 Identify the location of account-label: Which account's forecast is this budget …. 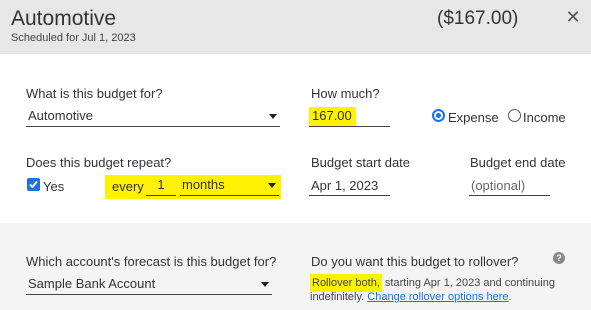
(151, 261).